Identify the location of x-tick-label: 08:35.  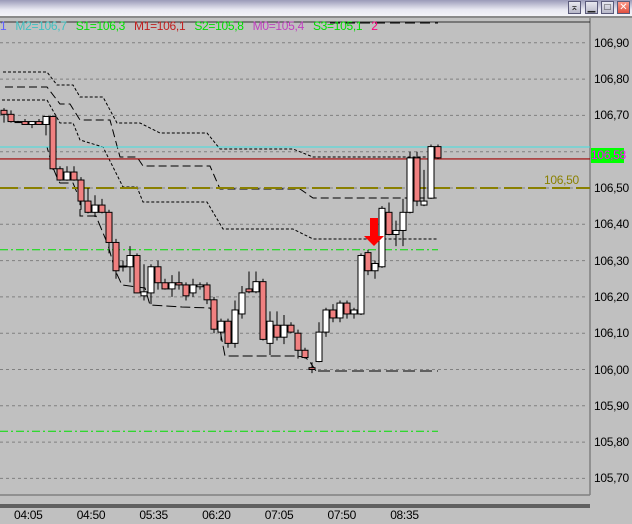
(404, 515).